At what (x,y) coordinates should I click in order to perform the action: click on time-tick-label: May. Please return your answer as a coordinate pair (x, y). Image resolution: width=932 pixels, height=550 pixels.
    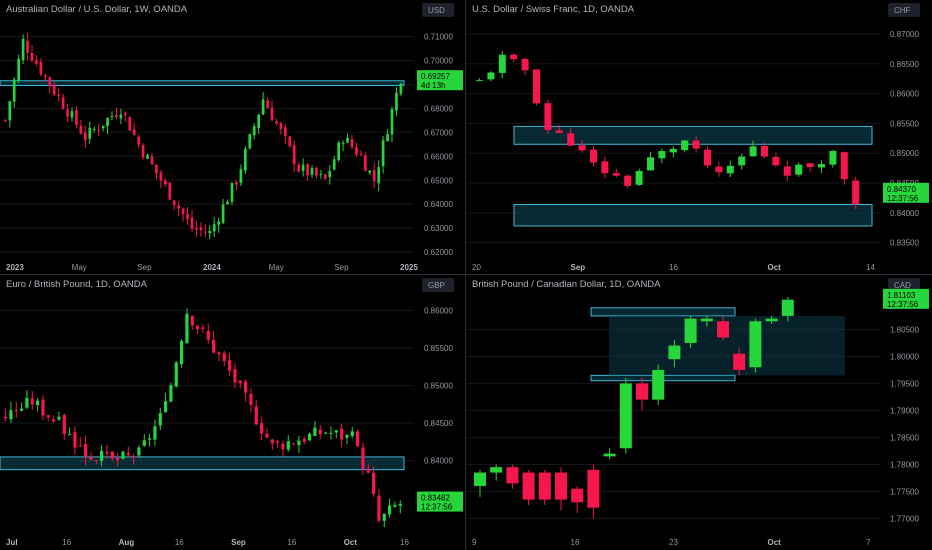
    Looking at the image, I should click on (79, 267).